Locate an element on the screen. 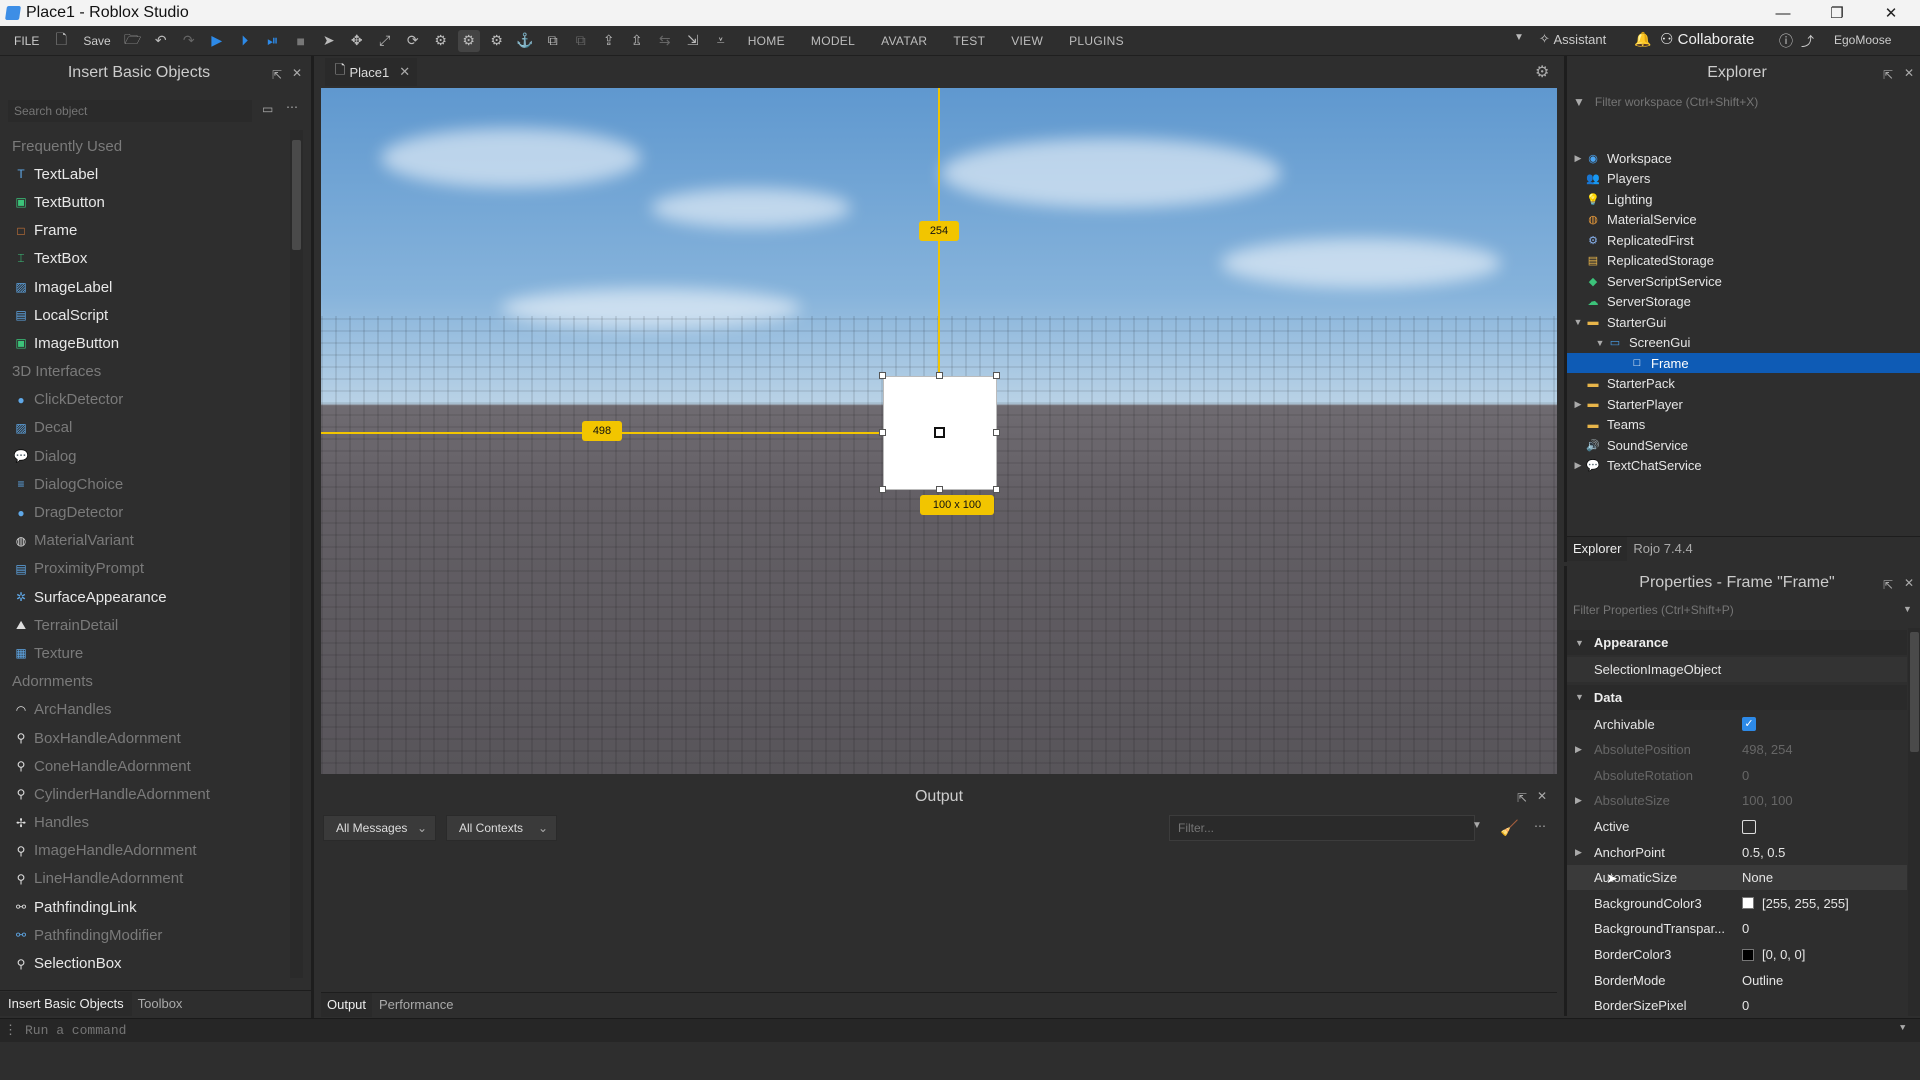 This screenshot has width=1920, height=1080. new-file-icon: 🗋 is located at coordinates (61, 41).